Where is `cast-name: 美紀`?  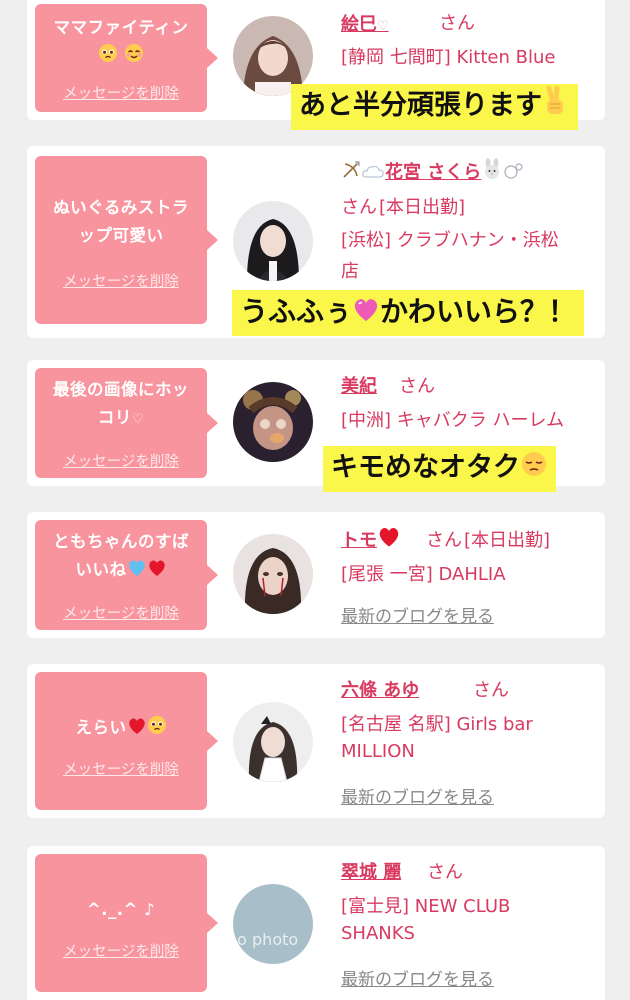
cast-name: 美紀 is located at coordinates (359, 385).